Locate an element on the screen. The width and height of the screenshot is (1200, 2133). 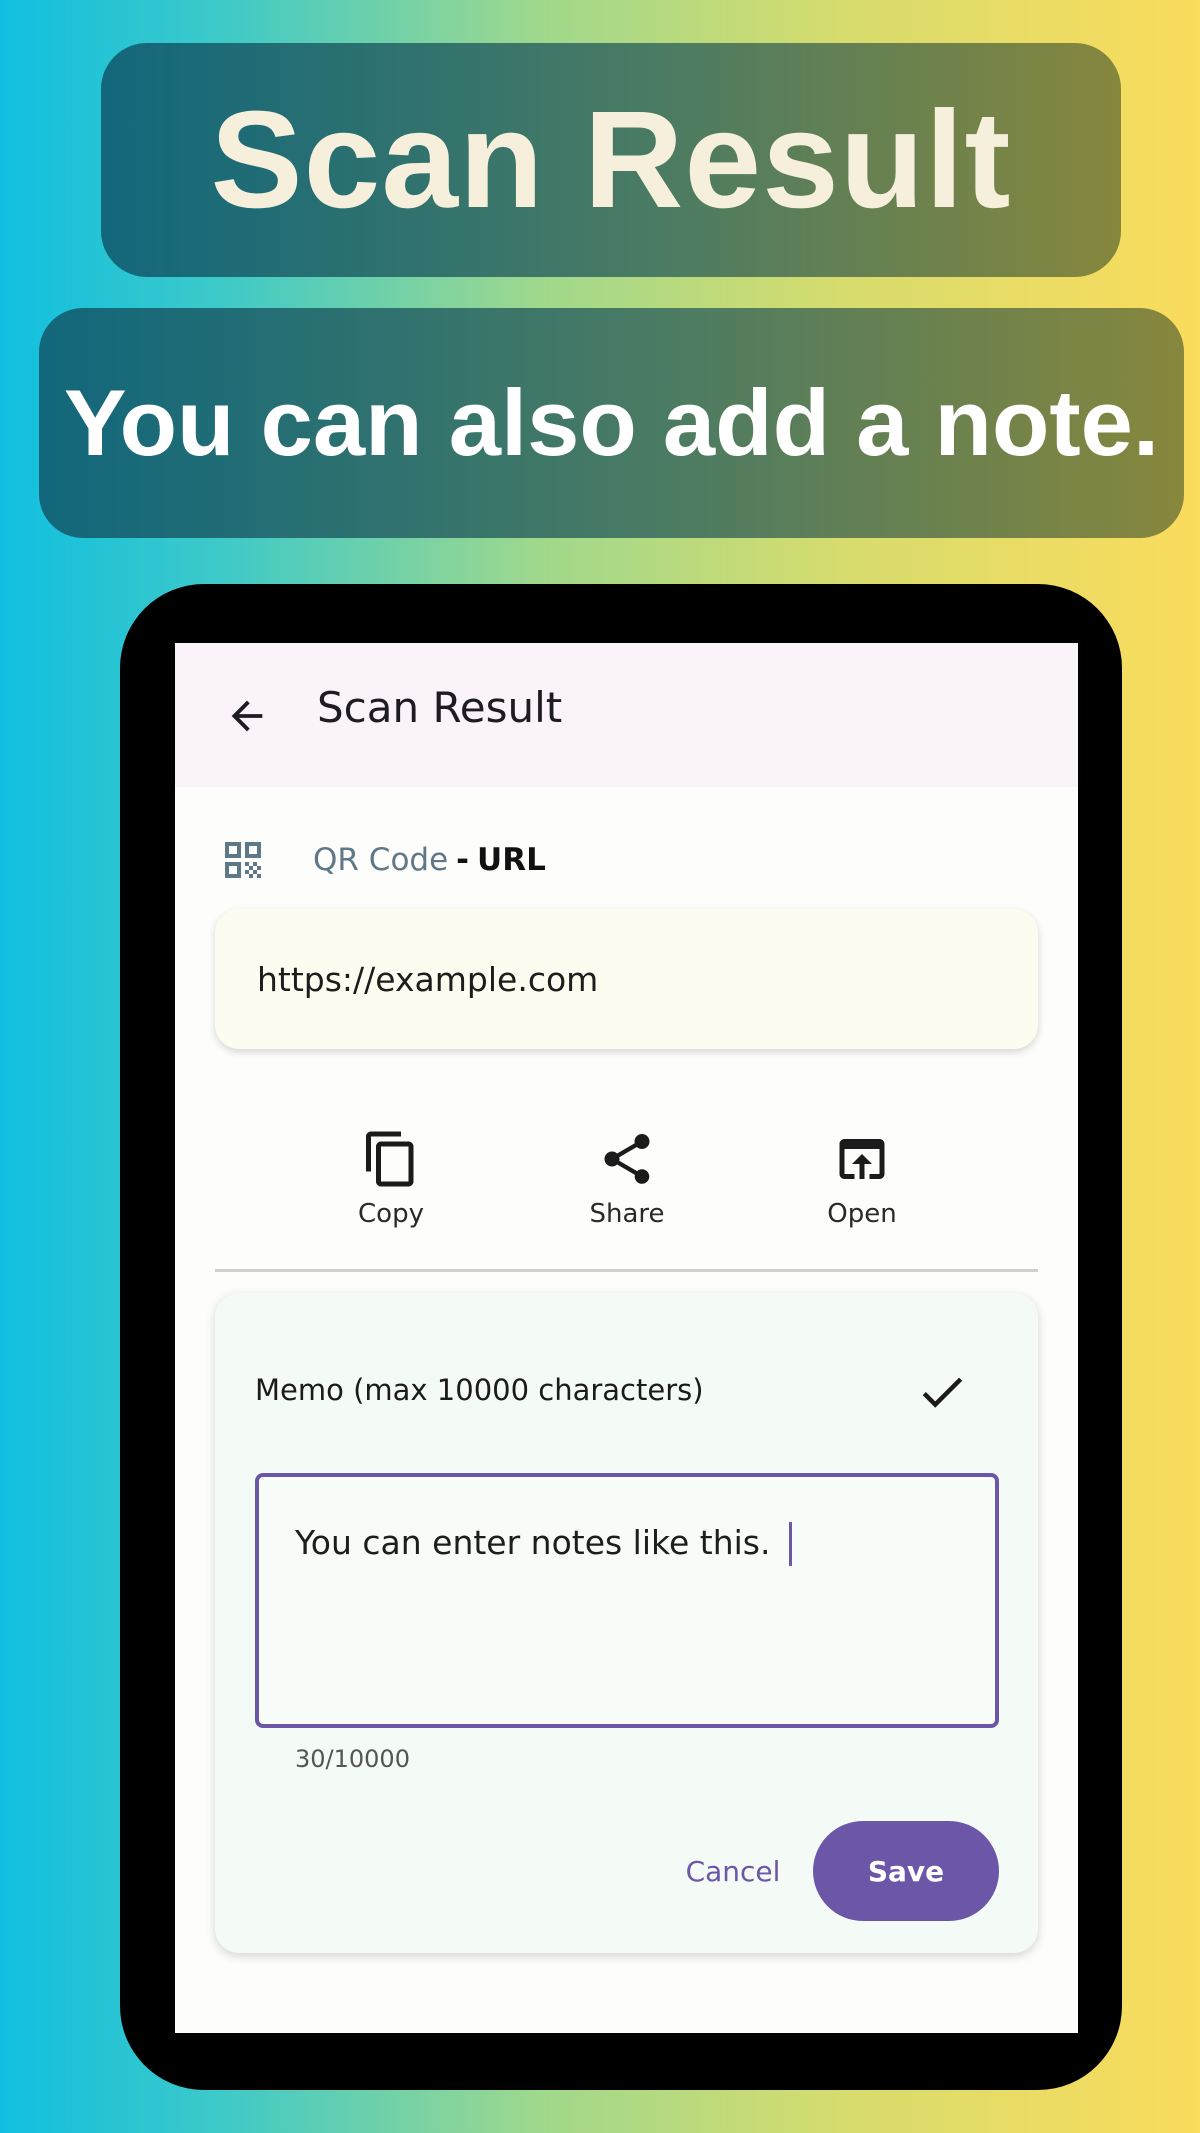
open-in-browser-icon is located at coordinates (862, 1159).